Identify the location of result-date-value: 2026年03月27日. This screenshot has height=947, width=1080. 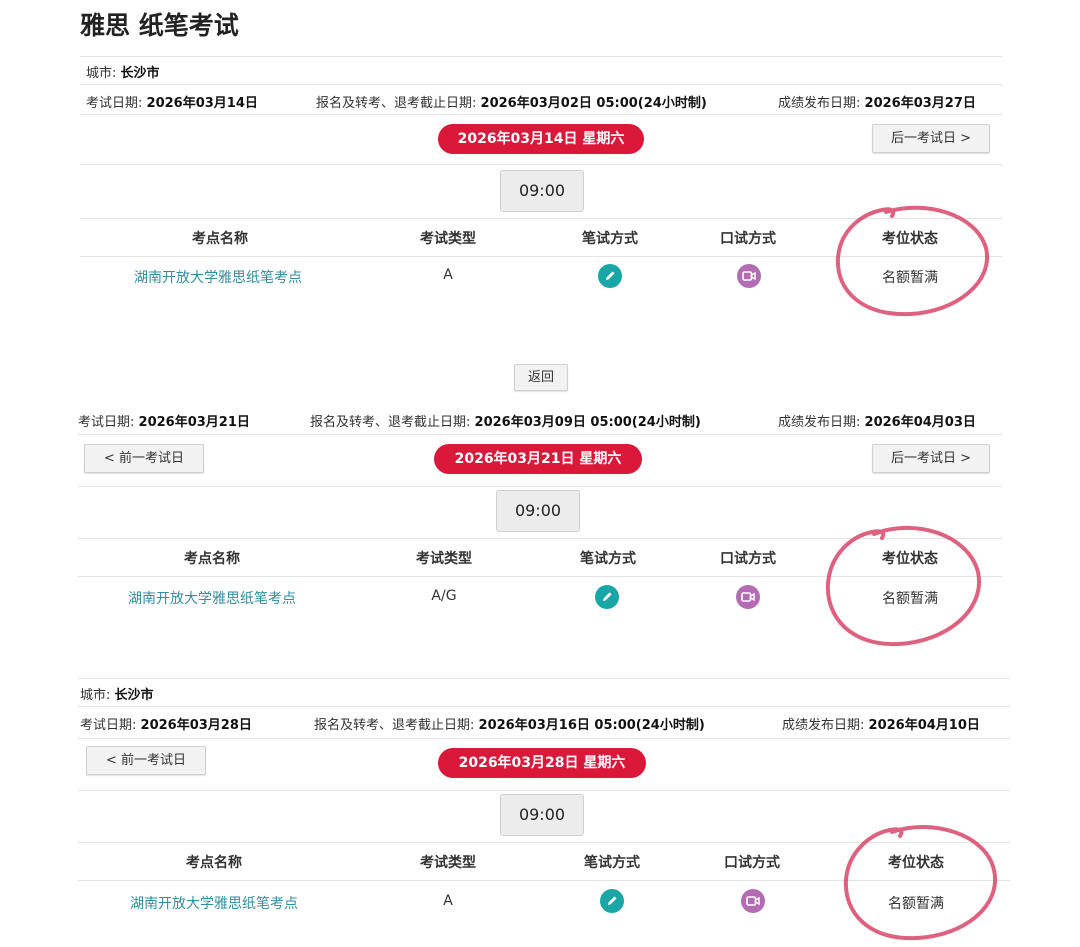
(920, 103).